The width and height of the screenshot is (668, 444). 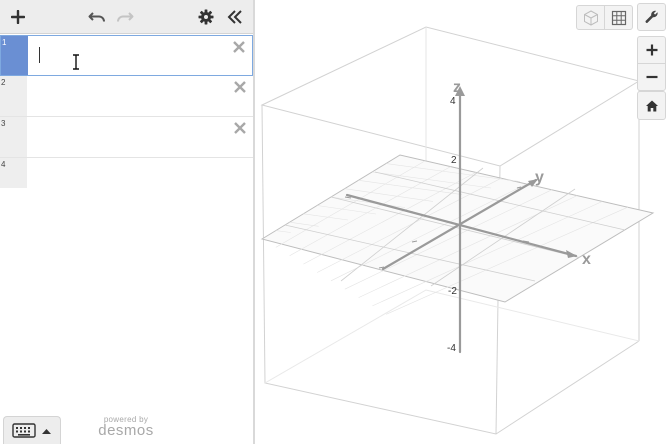 I want to click on expression-row-4: 4, so click(x=126, y=173).